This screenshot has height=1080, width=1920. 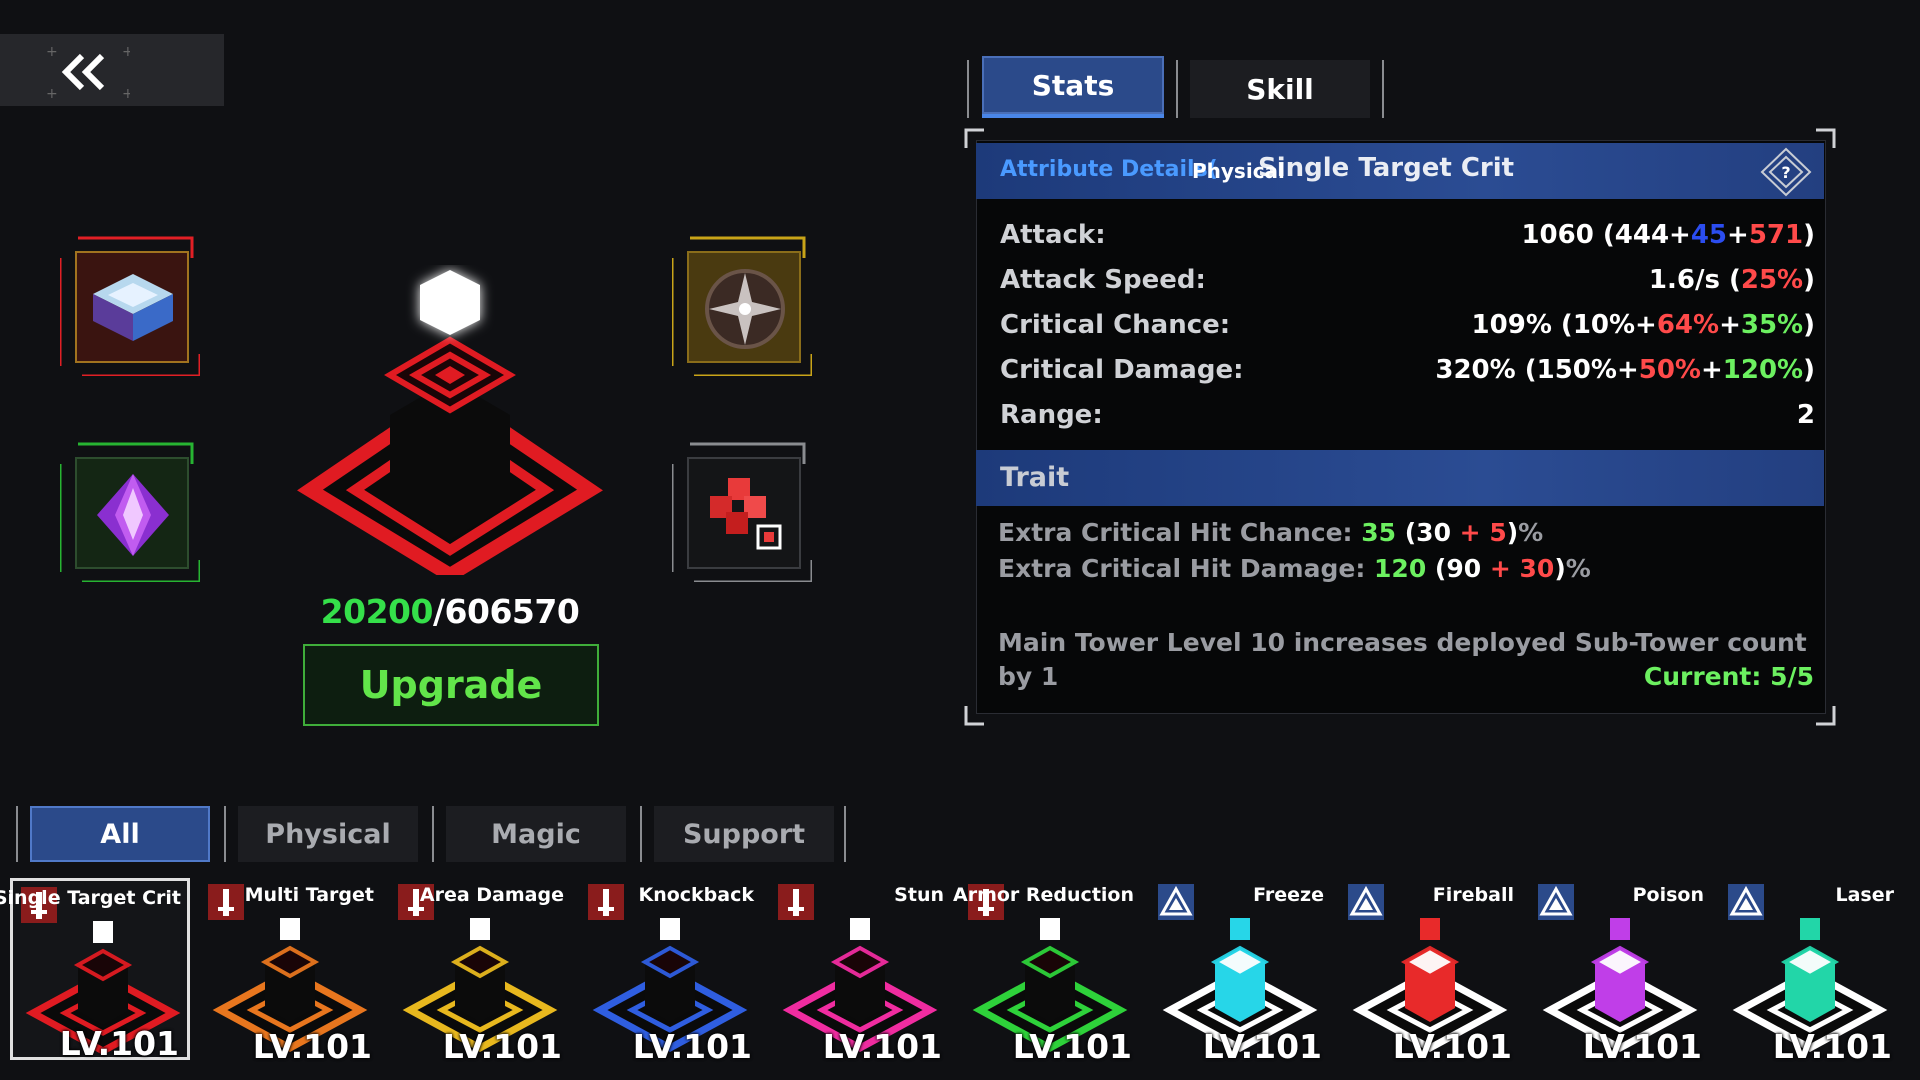 I want to click on upgrade-button: Upgrade, so click(x=451, y=685).